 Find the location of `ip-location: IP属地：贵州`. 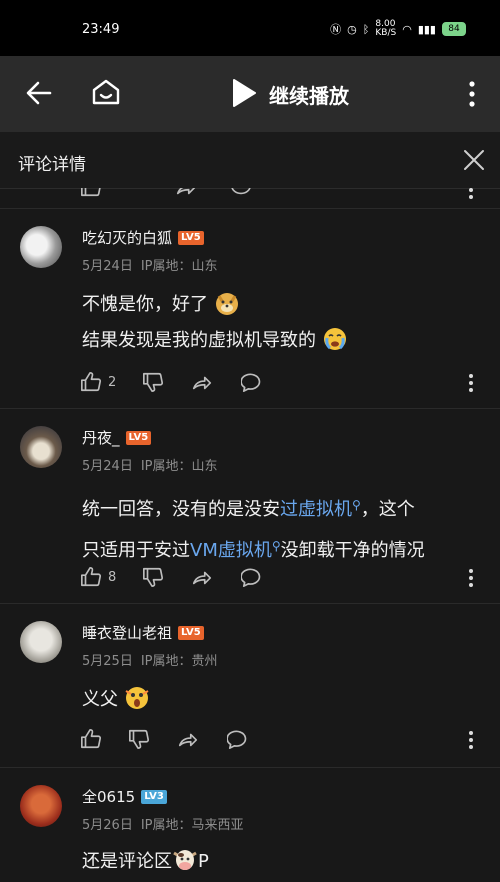

ip-location: IP属地：贵州 is located at coordinates (179, 661).